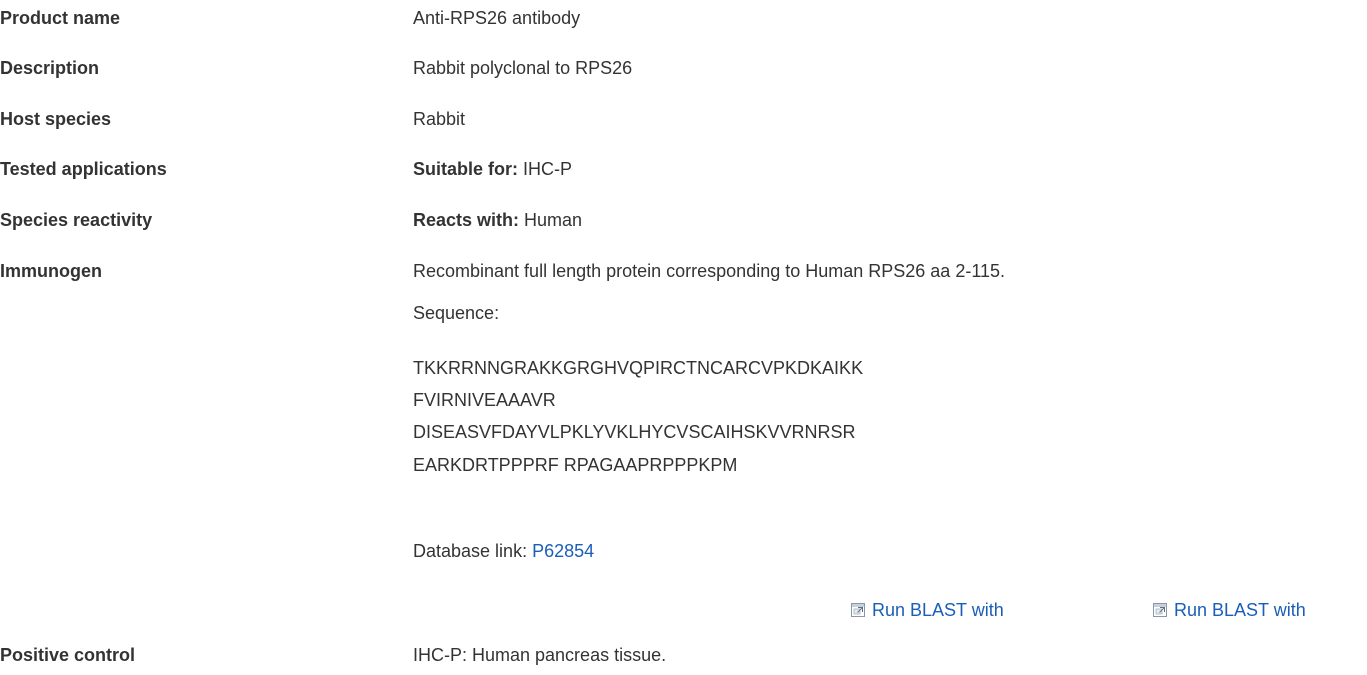 The height and width of the screenshot is (675, 1367). What do you see at coordinates (548, 169) in the screenshot?
I see `suitable-for-value: IHC-P` at bounding box center [548, 169].